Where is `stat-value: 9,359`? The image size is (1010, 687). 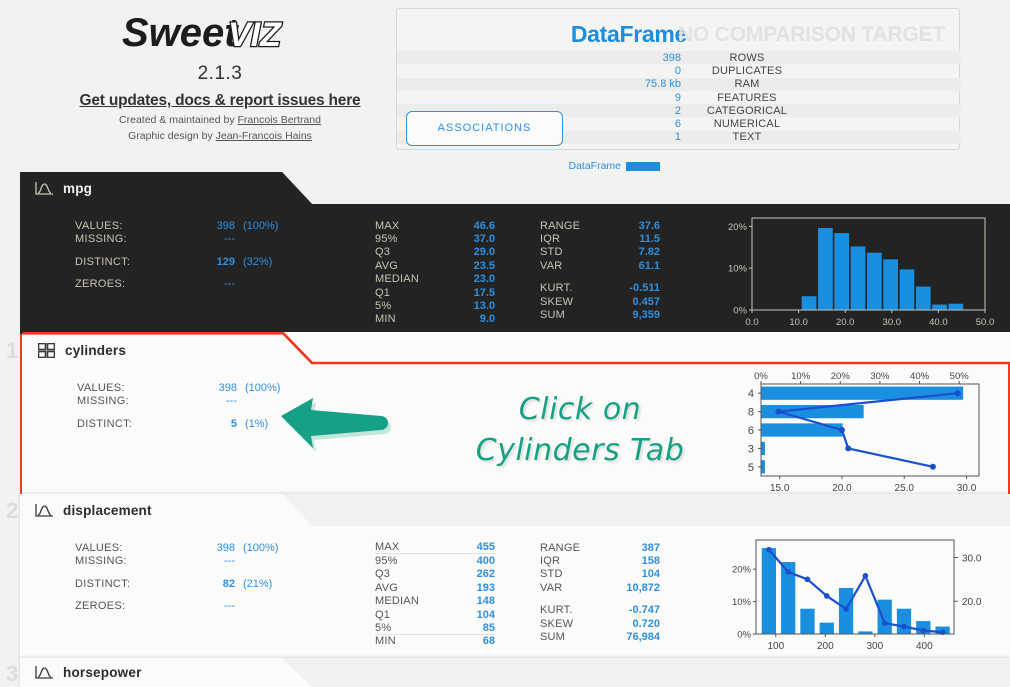 stat-value: 9,359 is located at coordinates (646, 315).